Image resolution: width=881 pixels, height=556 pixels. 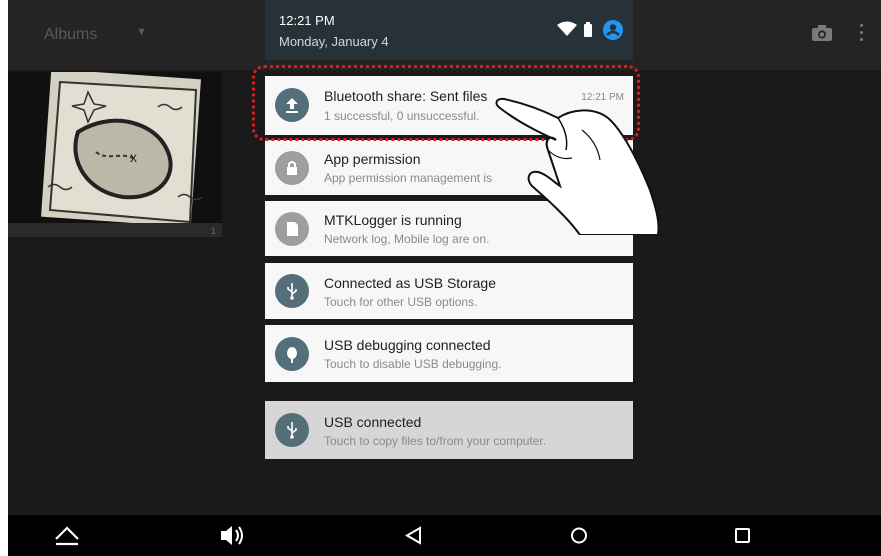 What do you see at coordinates (70, 35) in the screenshot?
I see `albums-dropdown: Albums` at bounding box center [70, 35].